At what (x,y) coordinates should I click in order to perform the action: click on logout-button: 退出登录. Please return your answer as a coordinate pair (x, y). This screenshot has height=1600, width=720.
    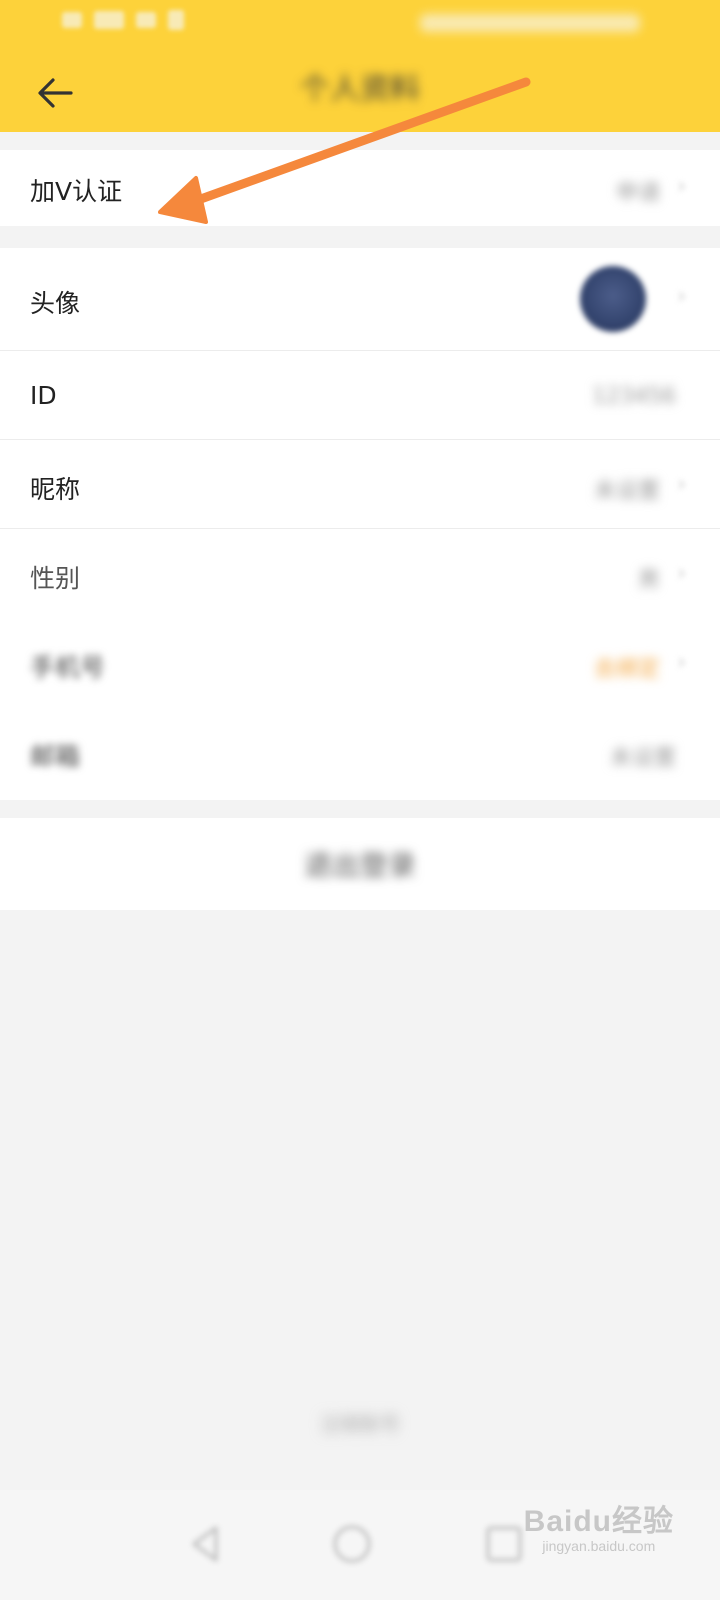
    Looking at the image, I should click on (360, 864).